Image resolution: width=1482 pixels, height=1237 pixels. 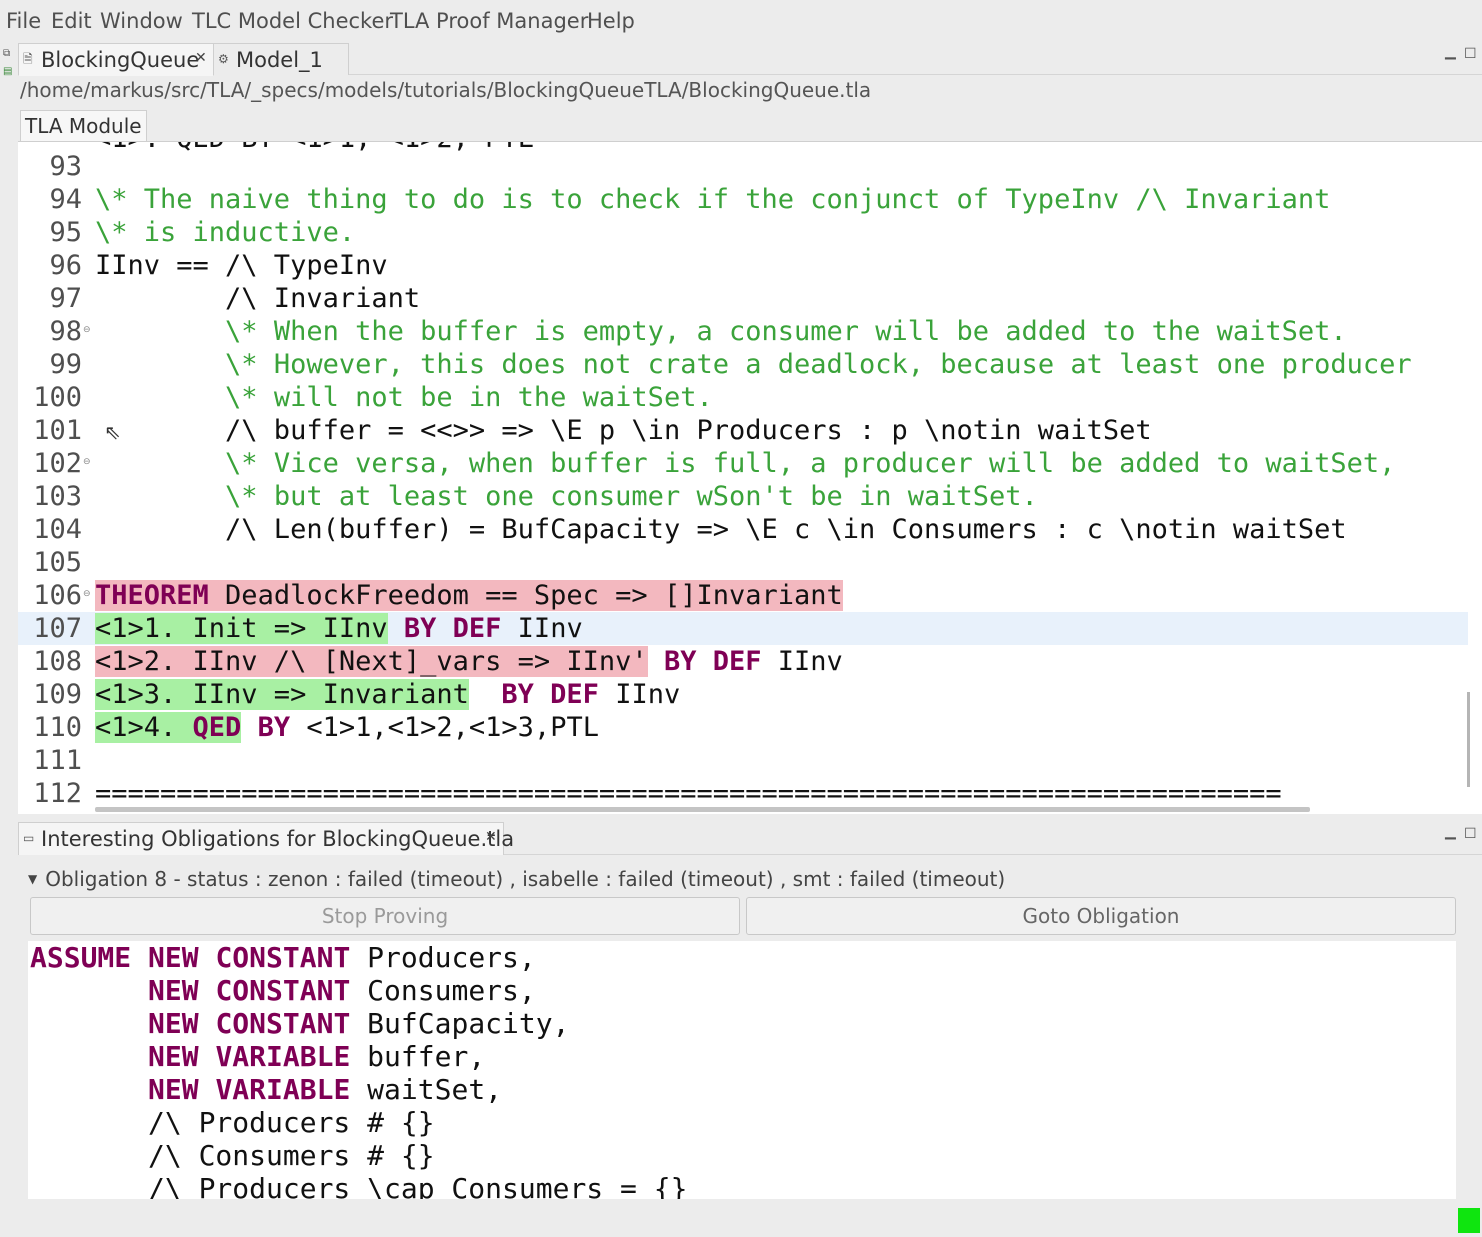 I want to click on side-trim: ⧉ ▤, so click(x=9, y=64).